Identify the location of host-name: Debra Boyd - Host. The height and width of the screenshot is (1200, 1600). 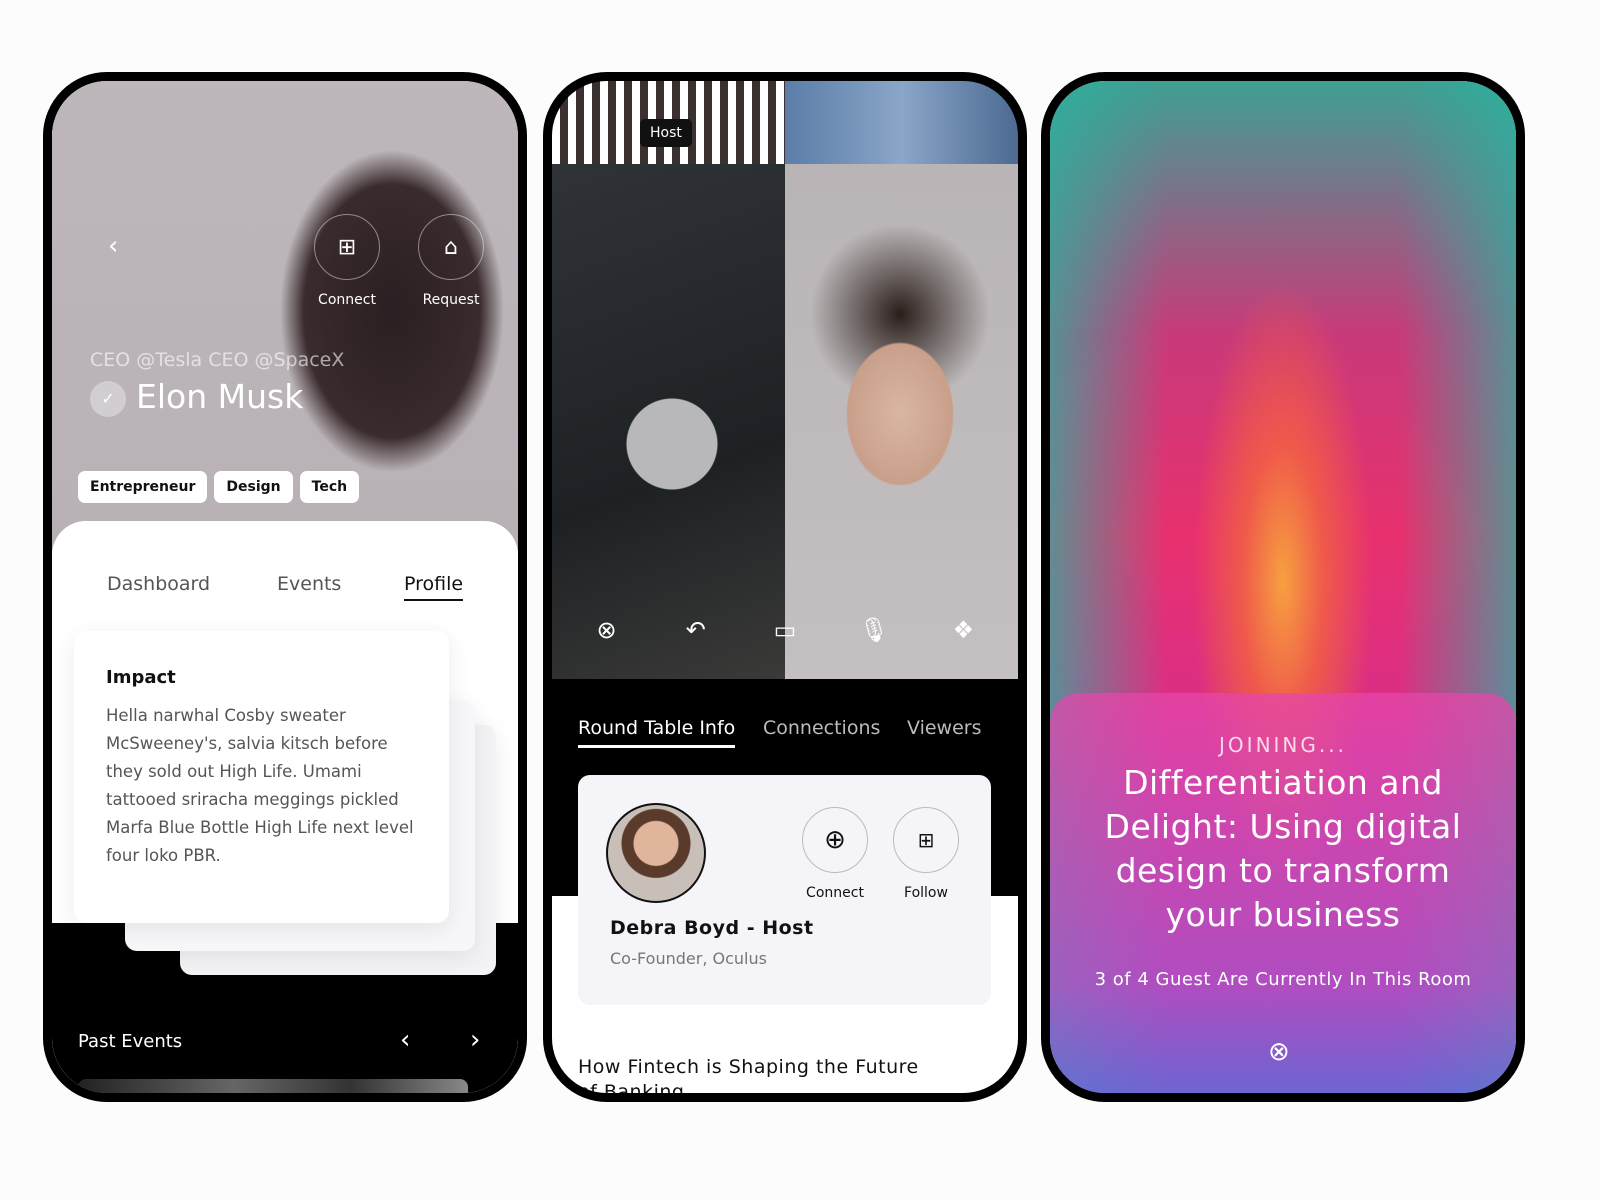
(712, 928).